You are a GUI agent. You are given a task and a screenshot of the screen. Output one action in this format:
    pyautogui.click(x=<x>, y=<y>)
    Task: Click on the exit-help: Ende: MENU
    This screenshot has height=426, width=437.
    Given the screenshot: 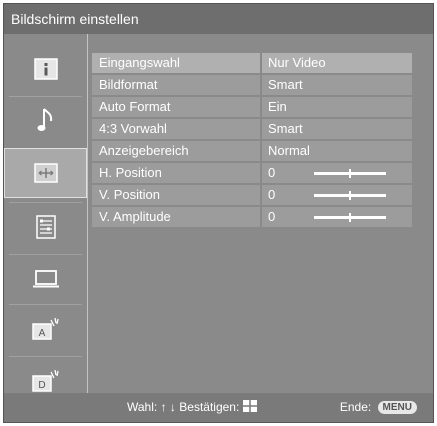 What is the action you would take?
    pyautogui.click(x=378, y=407)
    